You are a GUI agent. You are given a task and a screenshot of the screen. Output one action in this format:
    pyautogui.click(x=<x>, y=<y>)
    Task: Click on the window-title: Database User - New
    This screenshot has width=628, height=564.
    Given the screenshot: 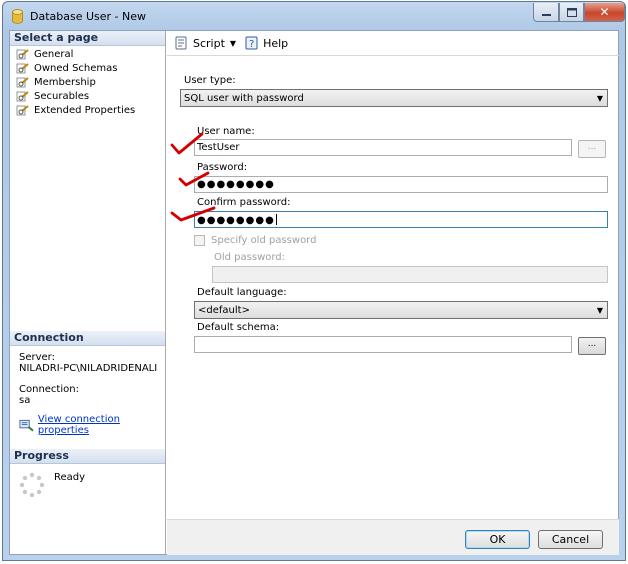 What is the action you would take?
    pyautogui.click(x=88, y=16)
    